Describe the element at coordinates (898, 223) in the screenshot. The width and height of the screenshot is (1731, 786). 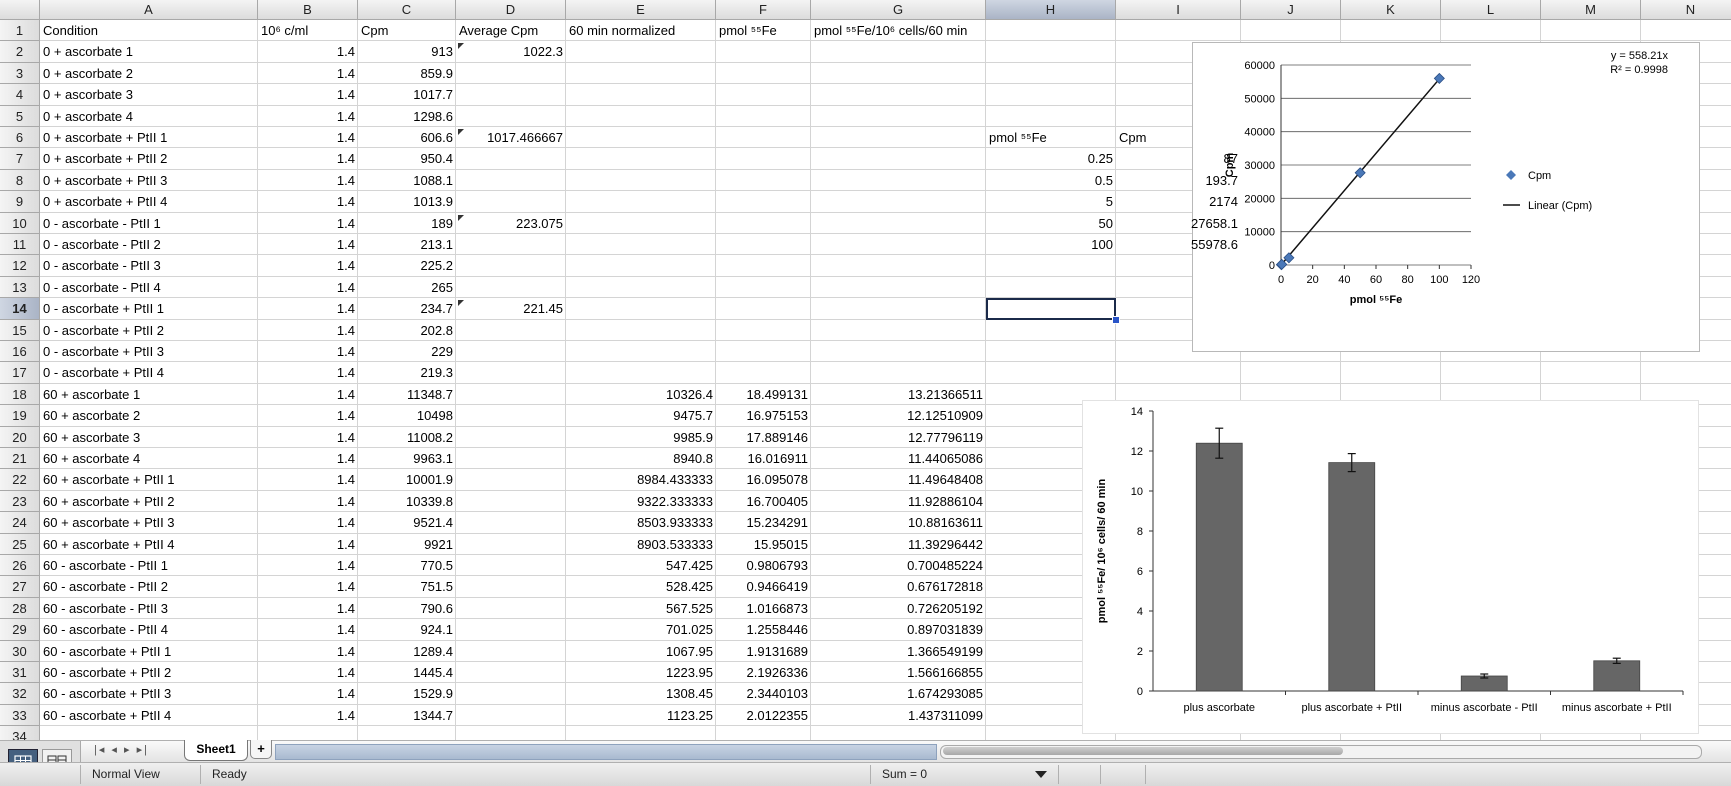
I see `cell-g10` at that location.